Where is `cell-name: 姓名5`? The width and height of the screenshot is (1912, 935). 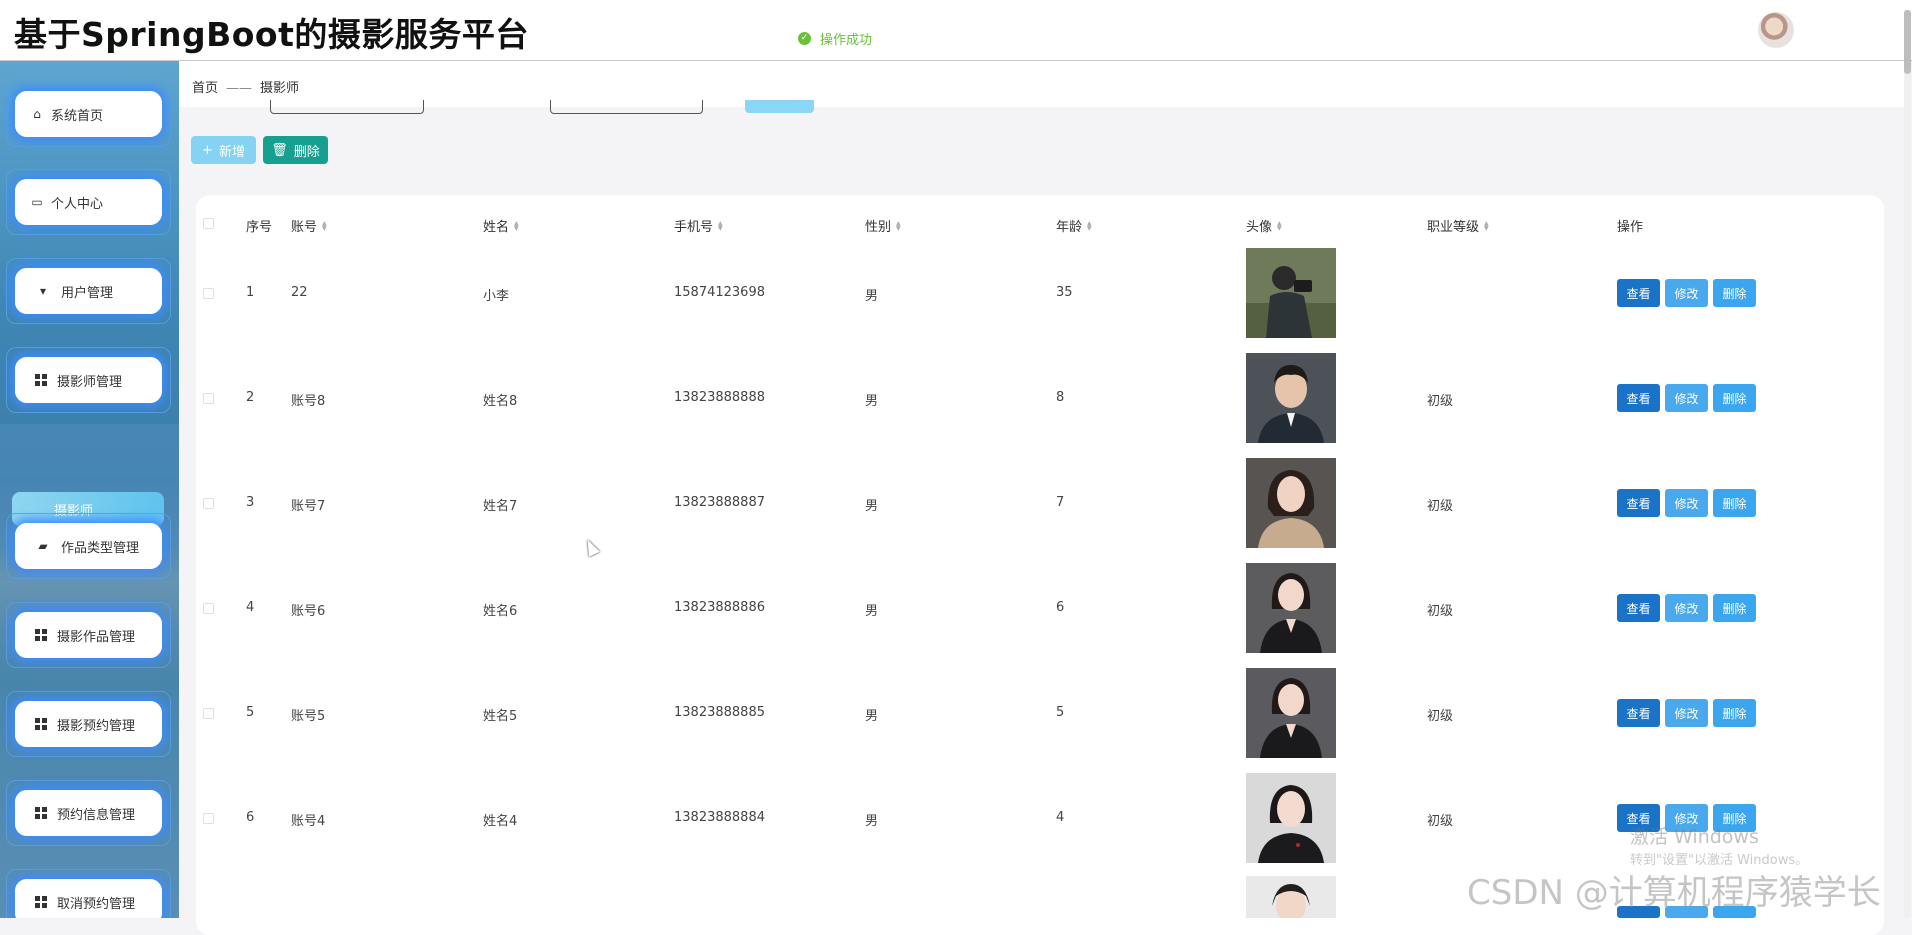
cell-name: 姓名5 is located at coordinates (500, 716).